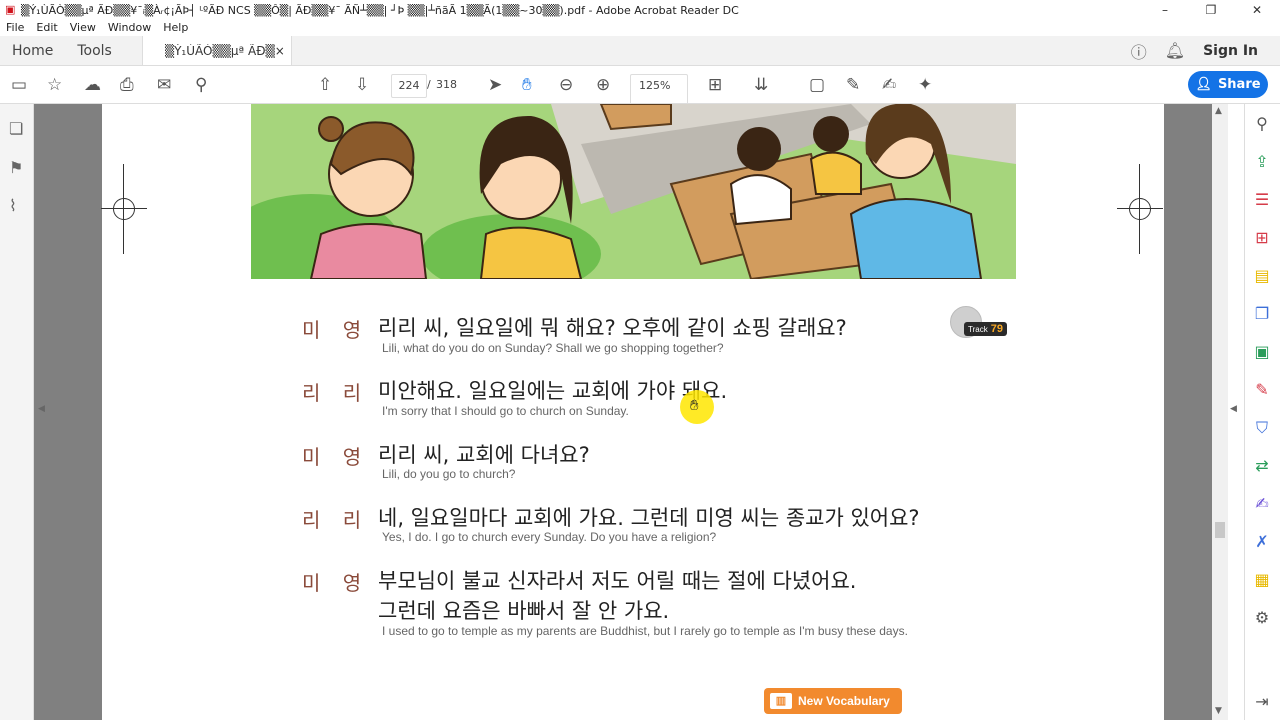 This screenshot has height=720, width=1280. I want to click on comment-icon: ▢, so click(817, 85).